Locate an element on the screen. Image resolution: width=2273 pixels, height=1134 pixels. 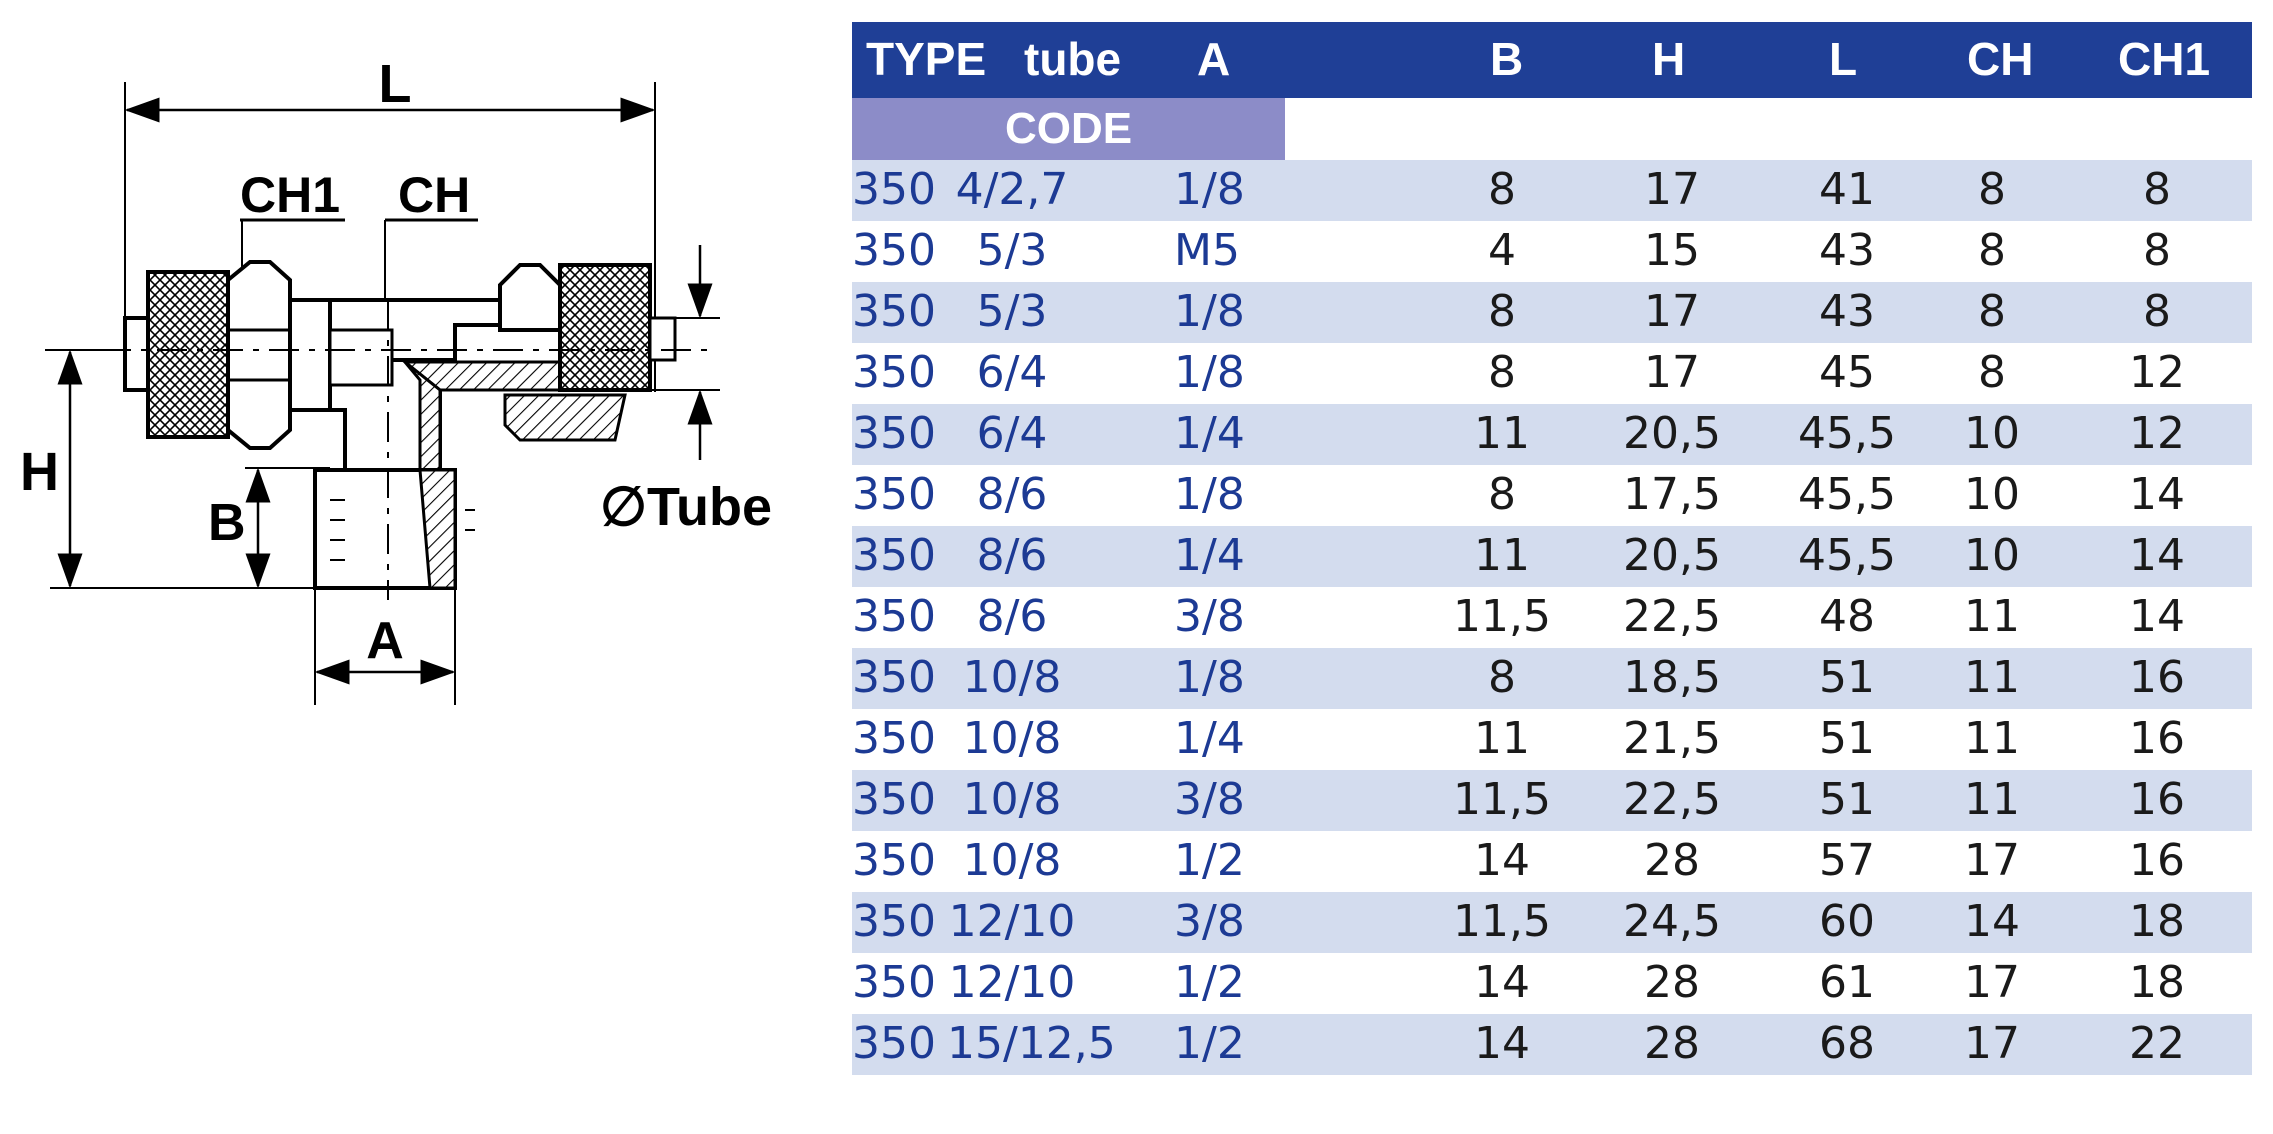
label-ch: CH is located at coordinates (434, 195).